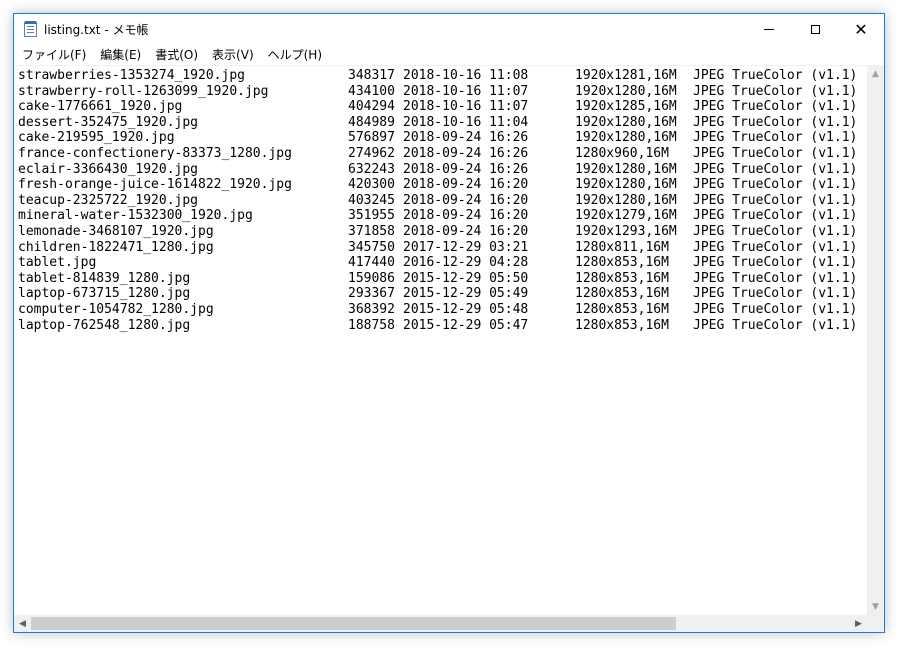 This screenshot has width=901, height=648. I want to click on line-date: 2015-12-29 05:48, so click(466, 309).